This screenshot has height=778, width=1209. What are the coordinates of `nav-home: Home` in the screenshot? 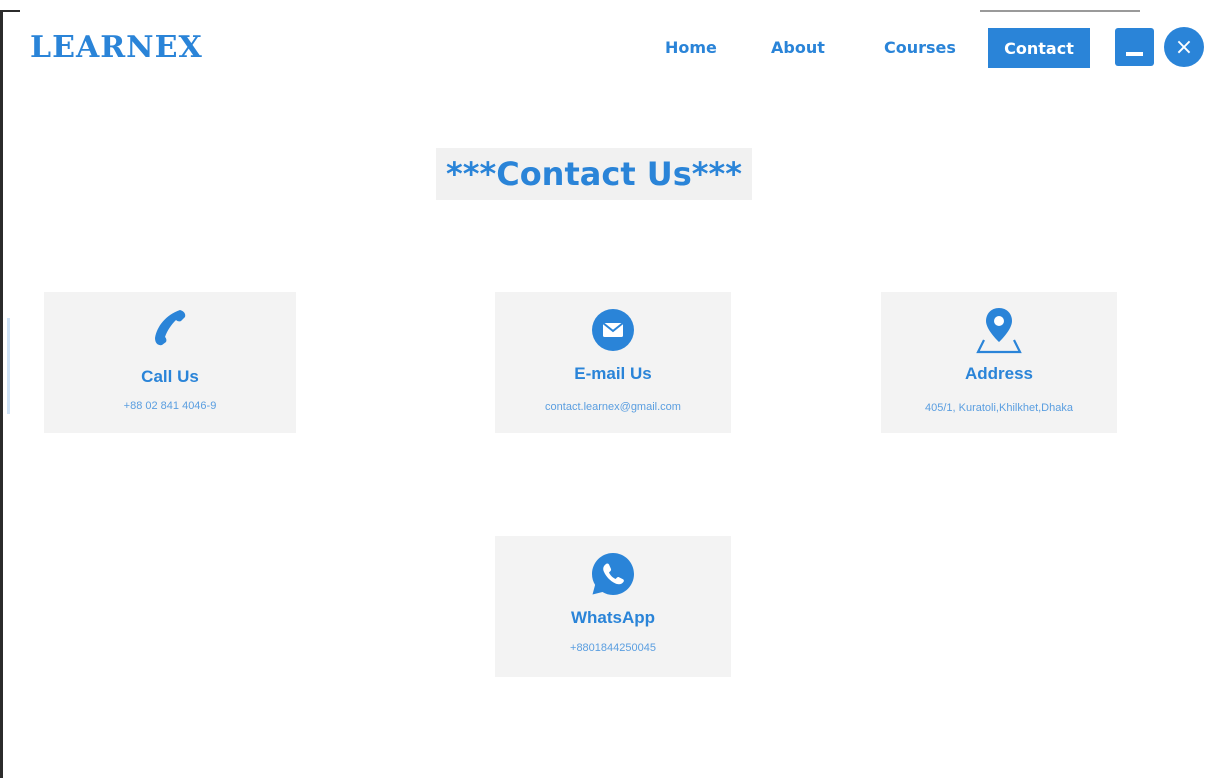 It's located at (691, 47).